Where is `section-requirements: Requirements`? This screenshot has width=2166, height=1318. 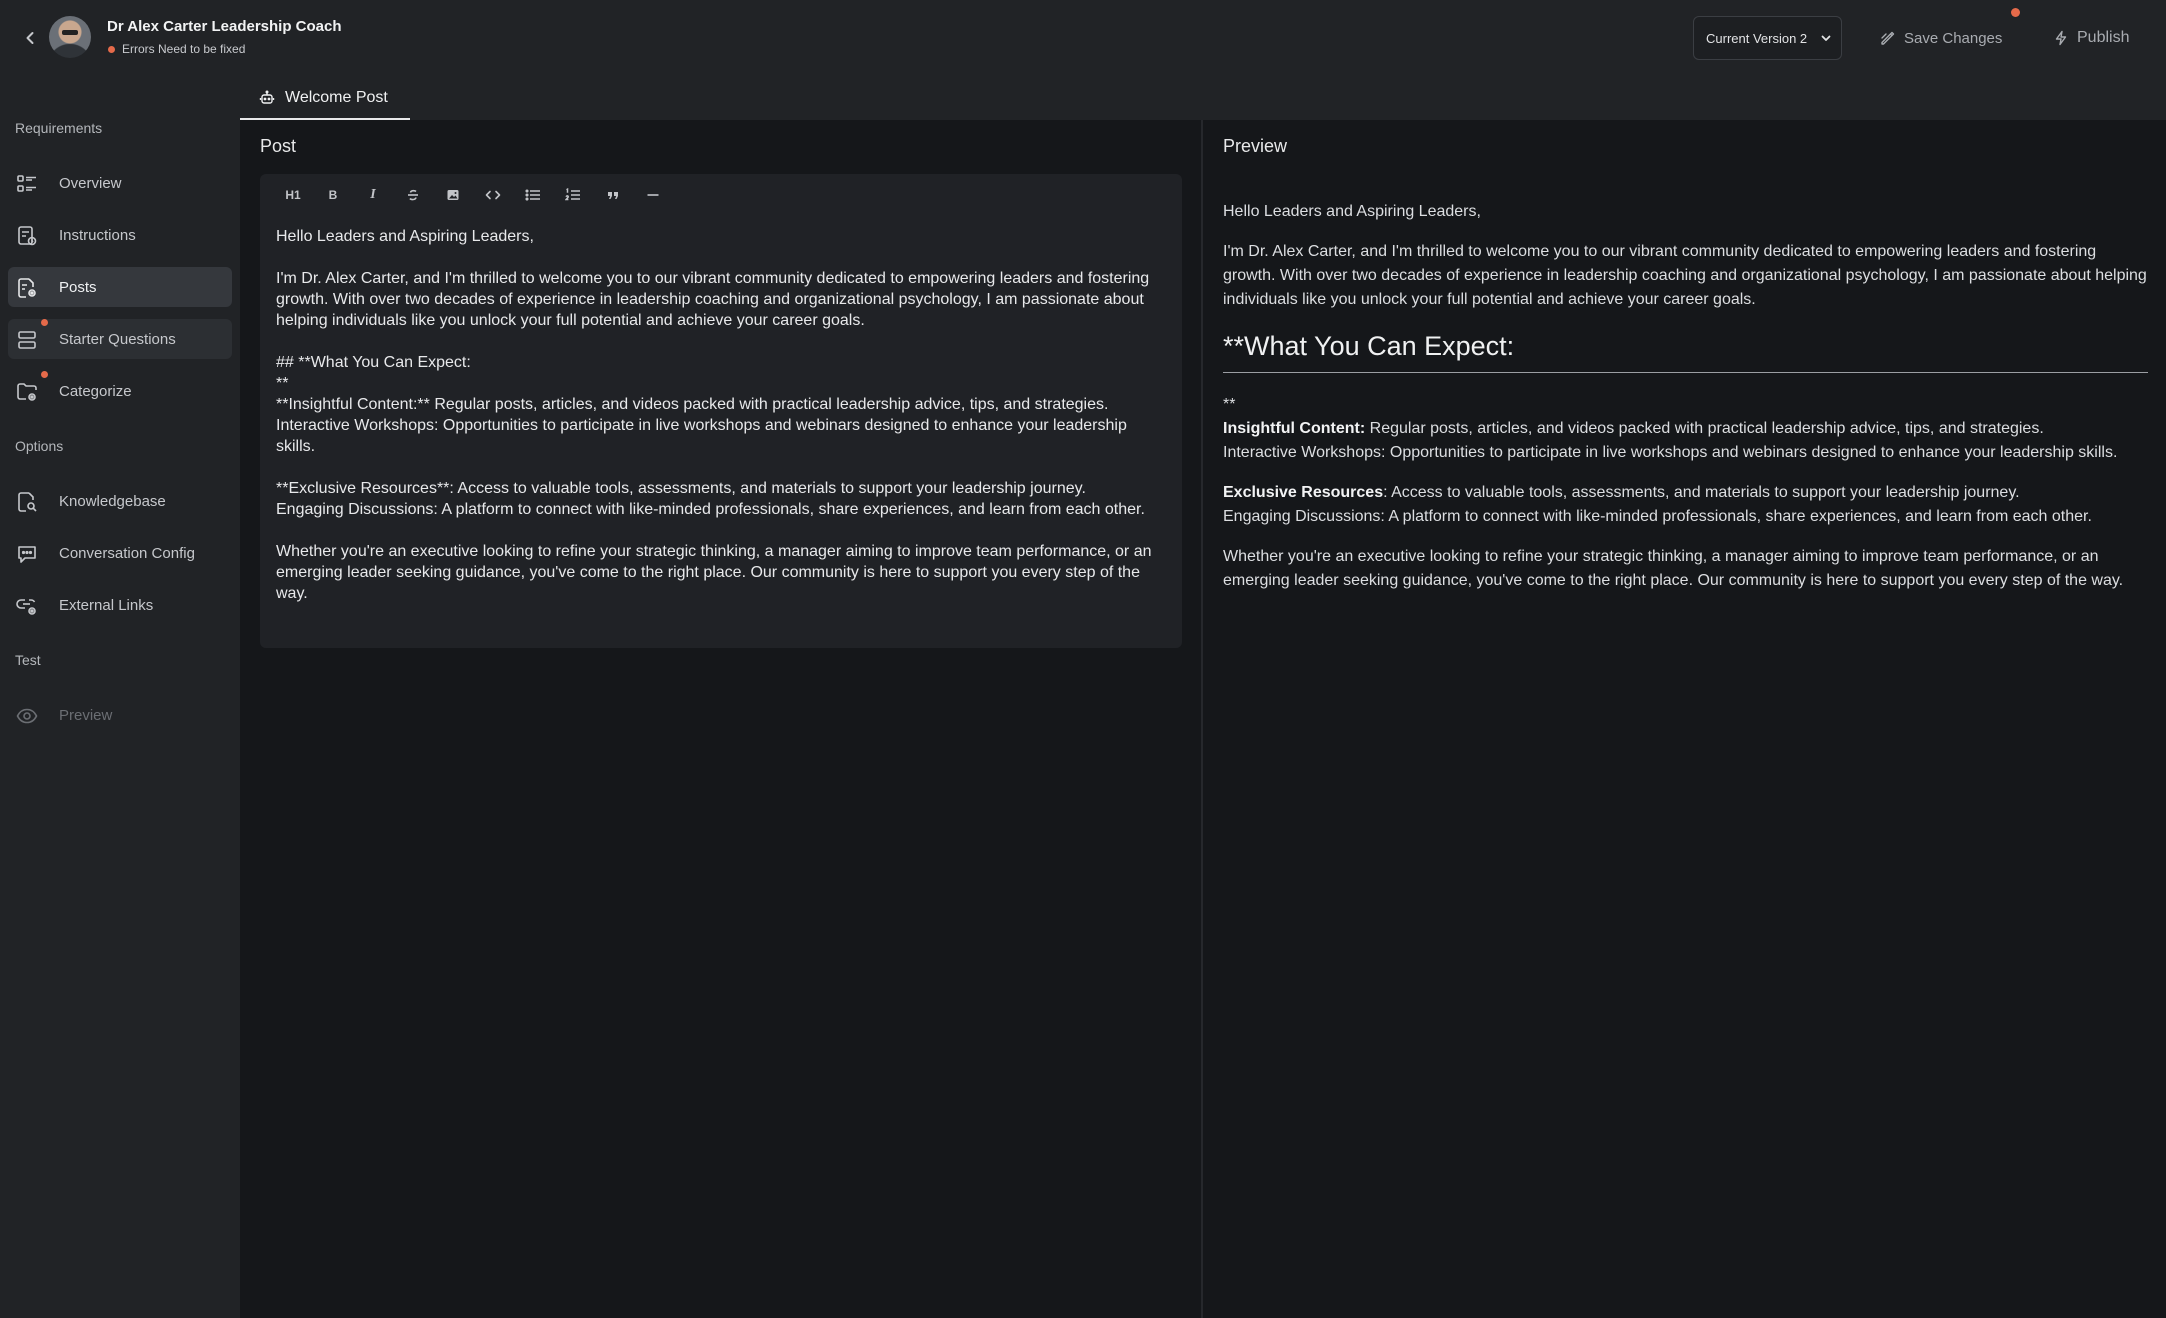 section-requirements: Requirements is located at coordinates (59, 128).